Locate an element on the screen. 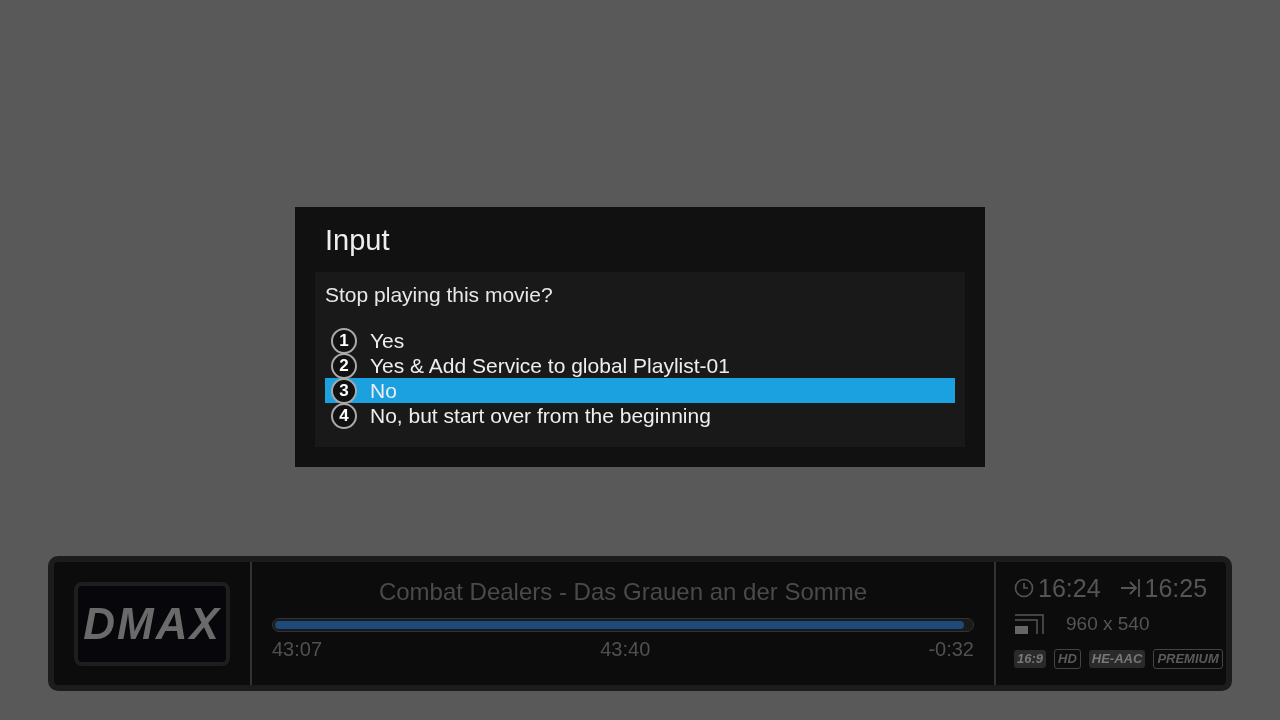  format-badge: PREMIUM is located at coordinates (1188, 658).